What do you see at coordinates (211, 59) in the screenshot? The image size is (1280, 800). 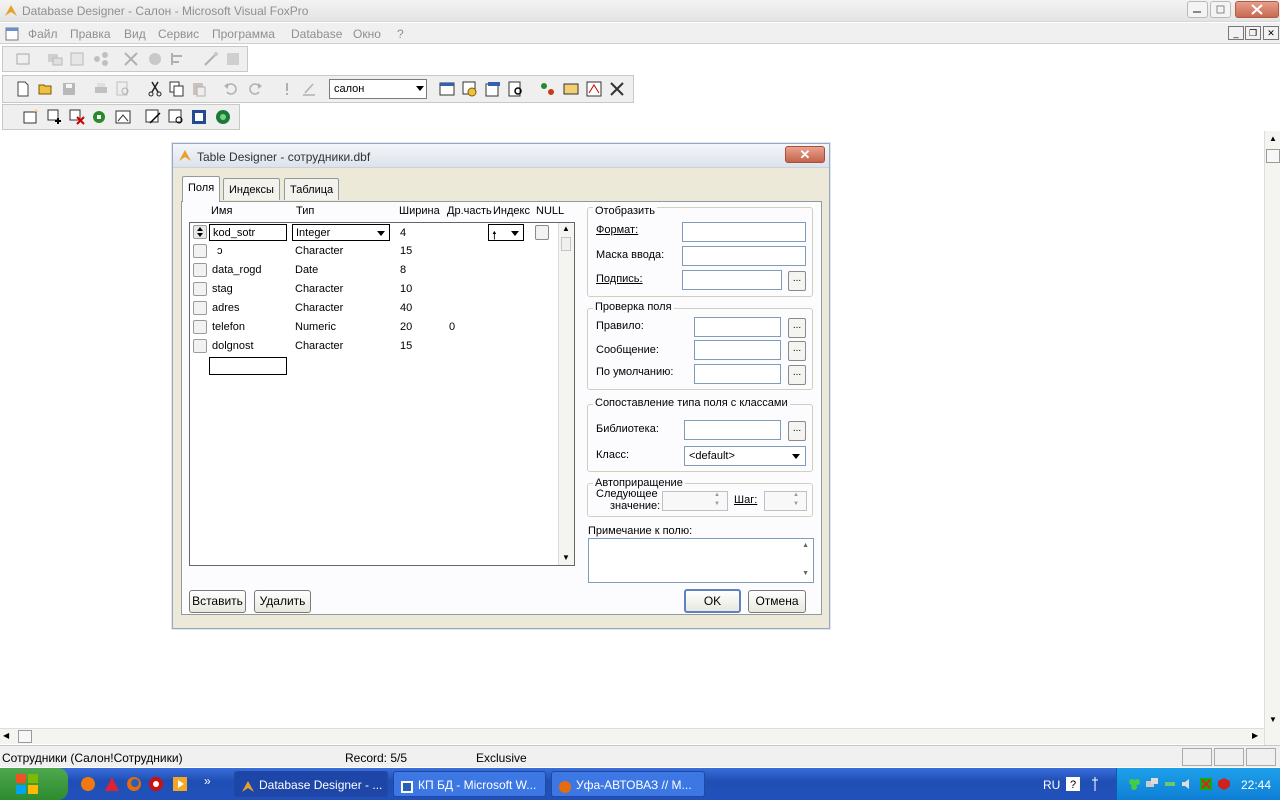 I see `wizard-icon` at bounding box center [211, 59].